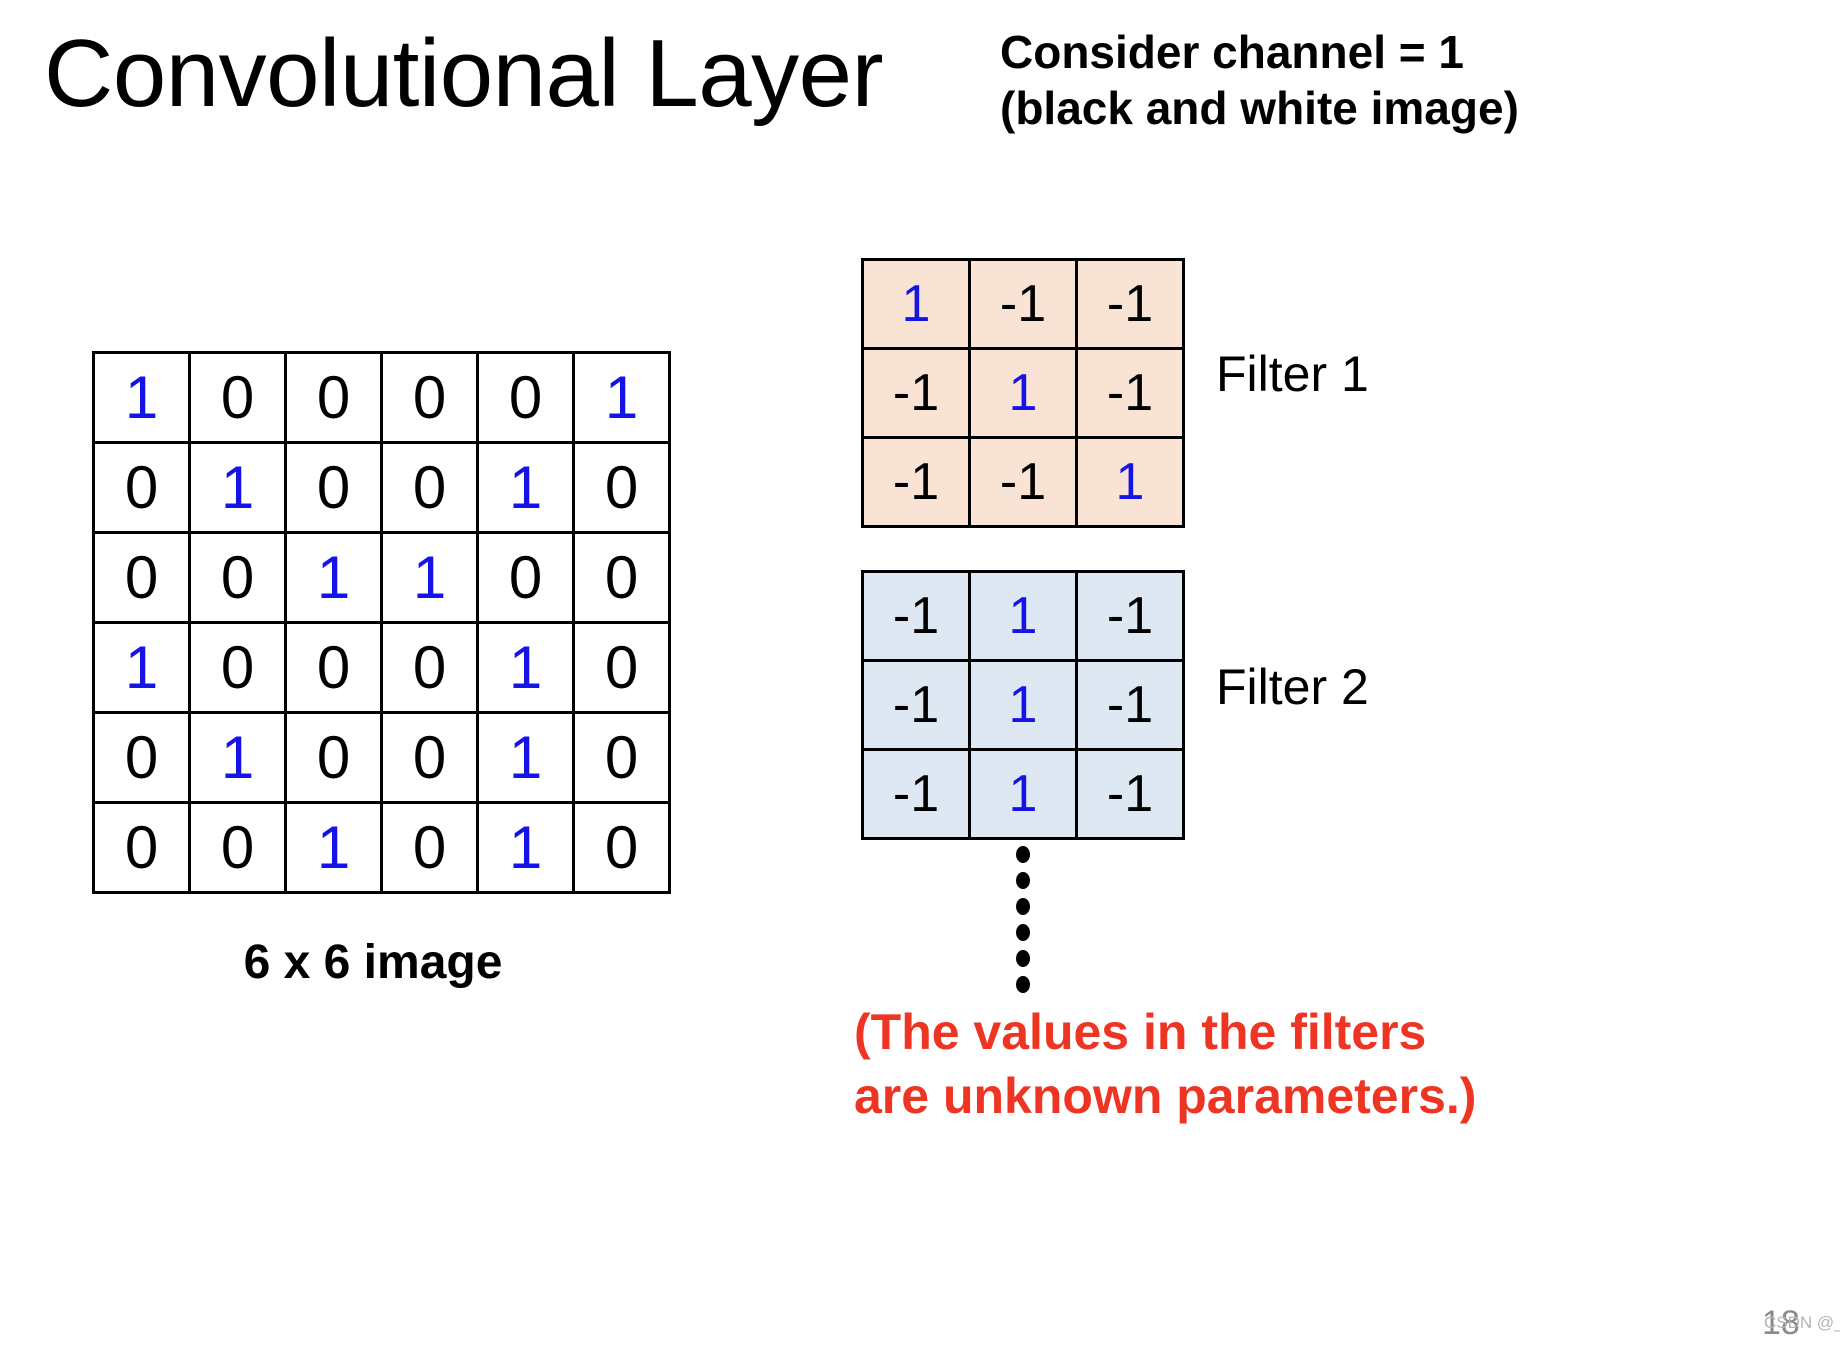 This screenshot has height=1360, width=1840. I want to click on table-row: 1 0 0 0 1 0, so click(381, 667).